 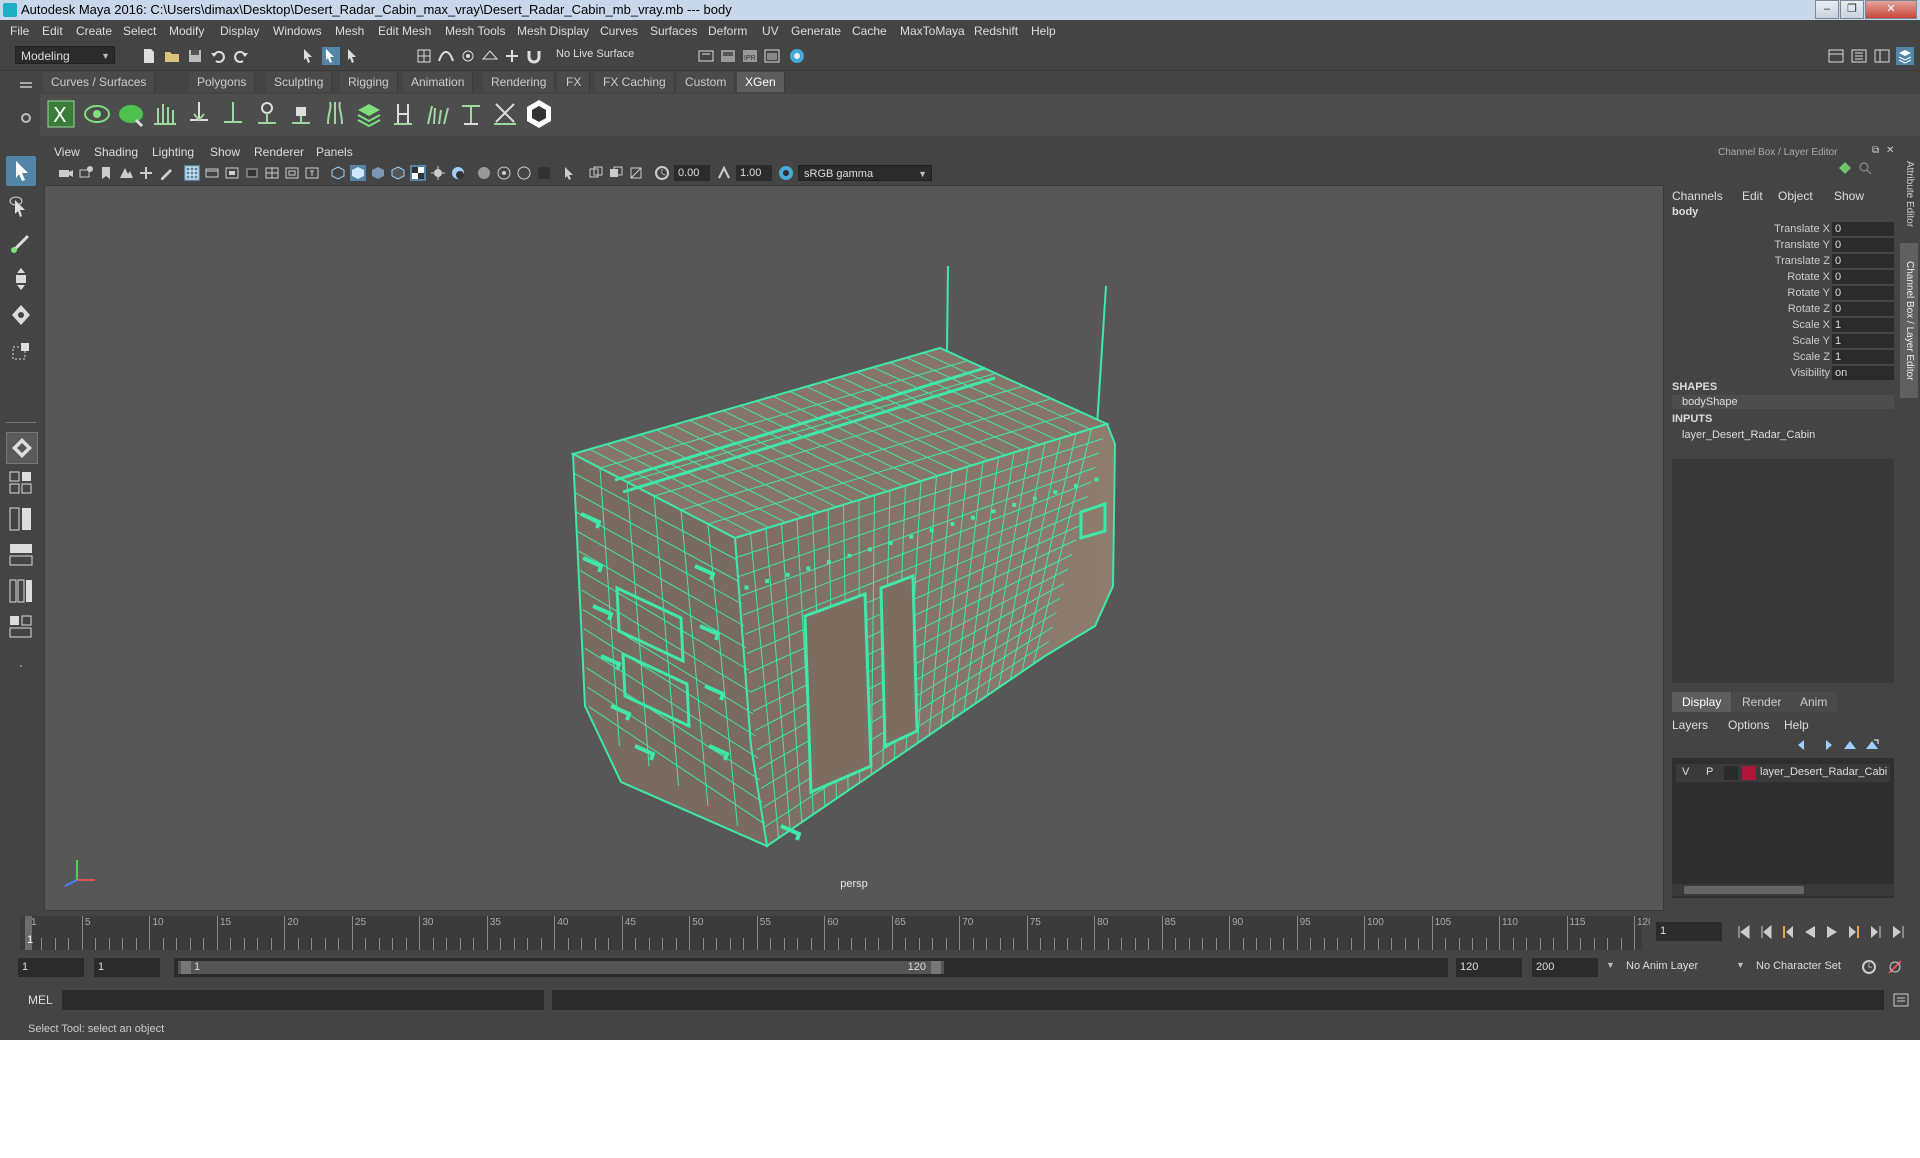 What do you see at coordinates (312, 173) in the screenshot?
I see `safe-title-icon` at bounding box center [312, 173].